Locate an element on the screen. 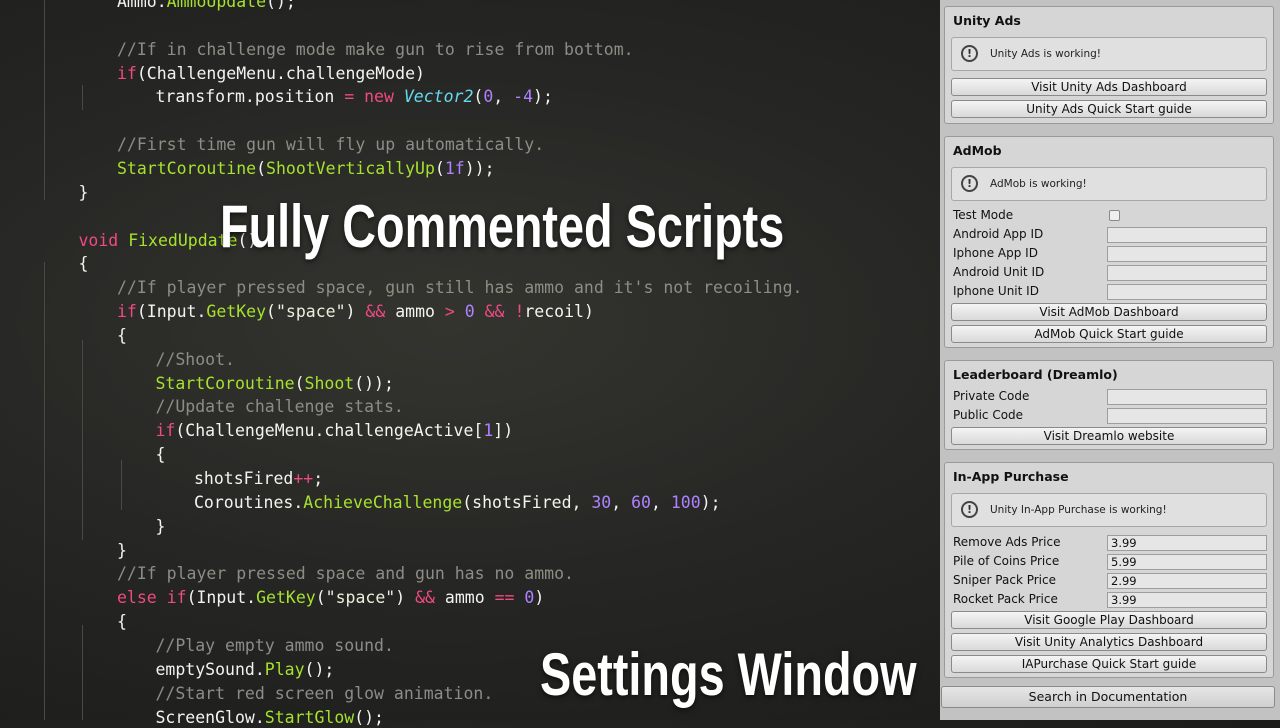  code-line: emptySound.Play(); is located at coordinates (245, 670).